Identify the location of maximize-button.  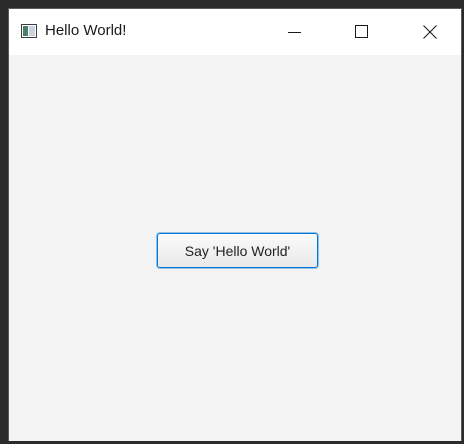
(362, 32).